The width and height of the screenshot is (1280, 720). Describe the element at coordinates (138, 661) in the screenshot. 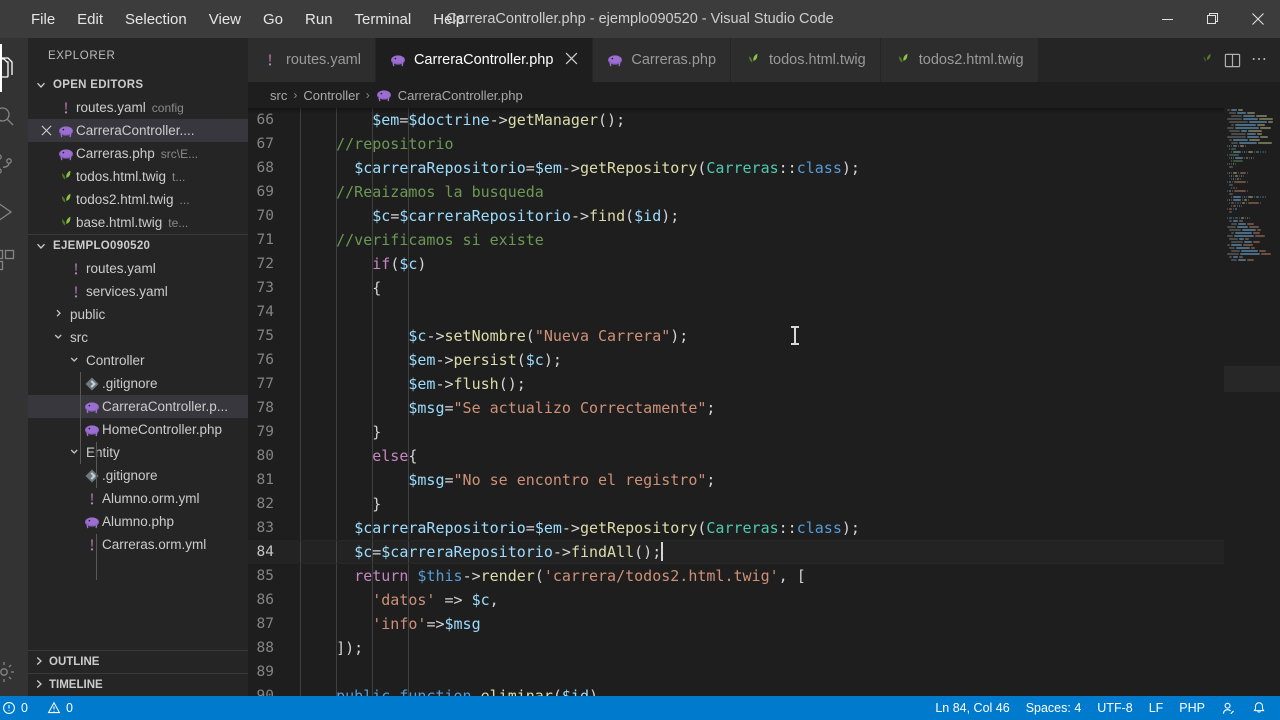

I see `outline-section: OUTLINE` at that location.